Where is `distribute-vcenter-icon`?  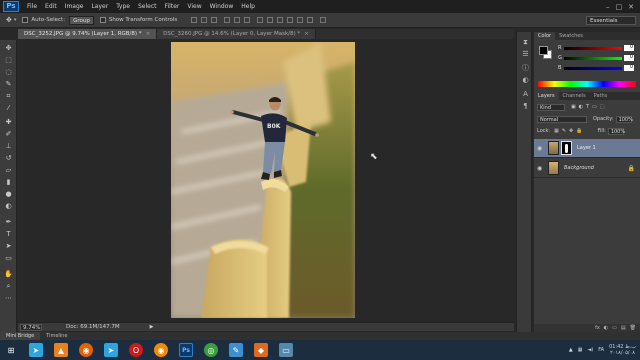 distribute-vcenter-icon is located at coordinates (270, 20).